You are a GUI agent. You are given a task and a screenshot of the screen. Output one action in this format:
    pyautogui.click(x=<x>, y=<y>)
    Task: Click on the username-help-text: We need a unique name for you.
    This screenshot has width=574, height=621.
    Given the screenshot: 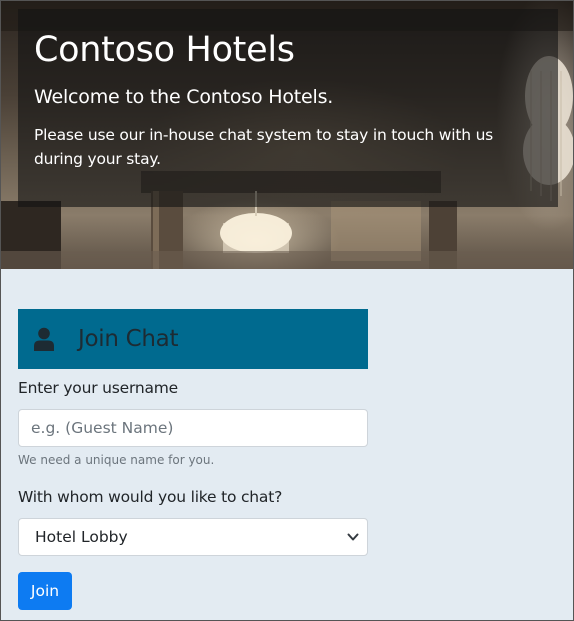 What is the action you would take?
    pyautogui.click(x=116, y=460)
    